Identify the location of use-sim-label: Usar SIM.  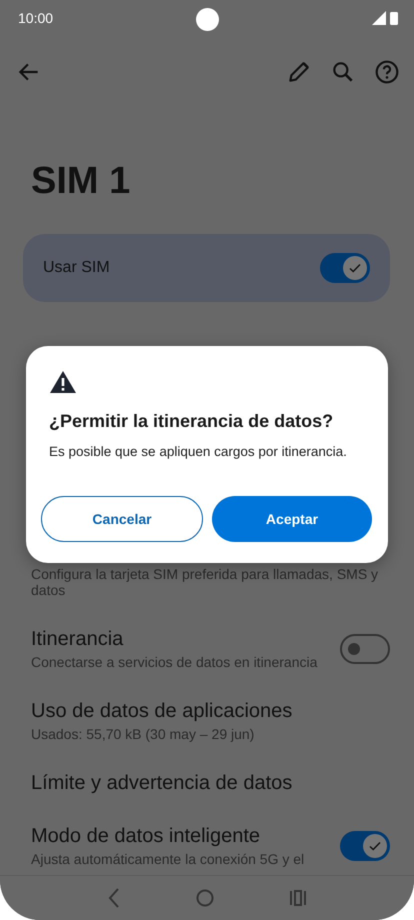
(77, 268).